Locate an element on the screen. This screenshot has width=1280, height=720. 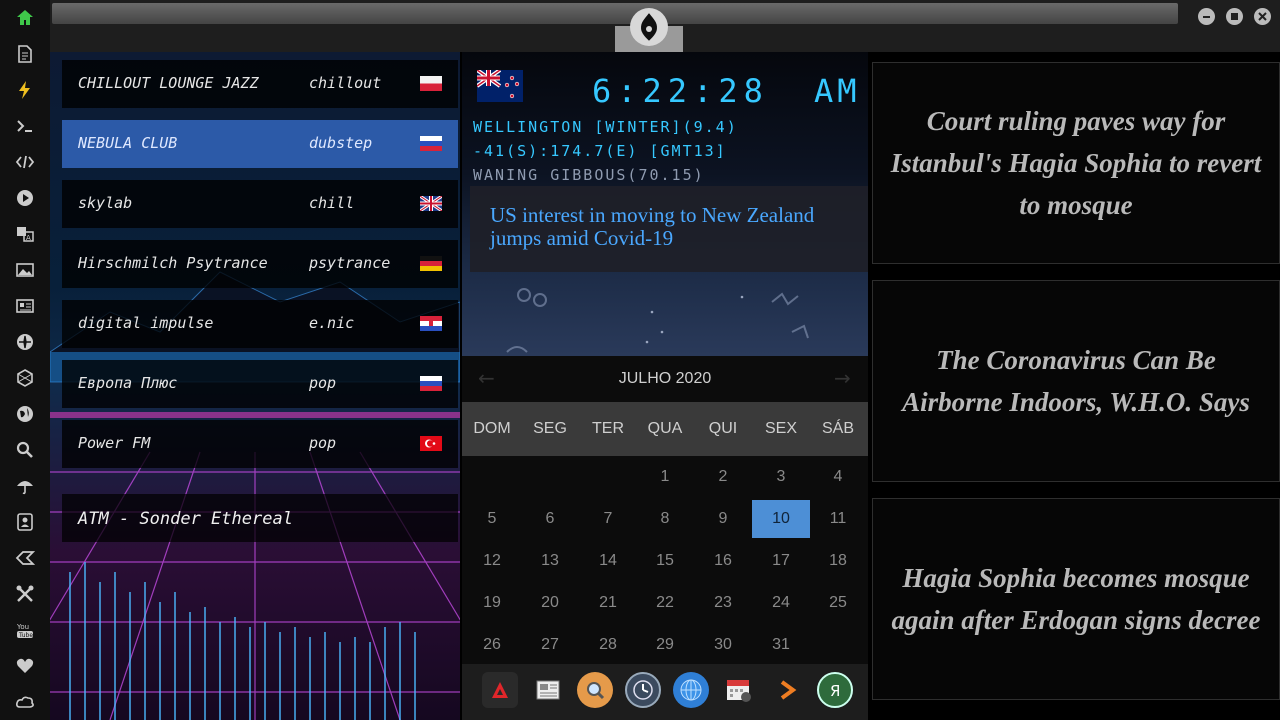
calendar-header: ← JULHO 2020 → is located at coordinates (665, 379).